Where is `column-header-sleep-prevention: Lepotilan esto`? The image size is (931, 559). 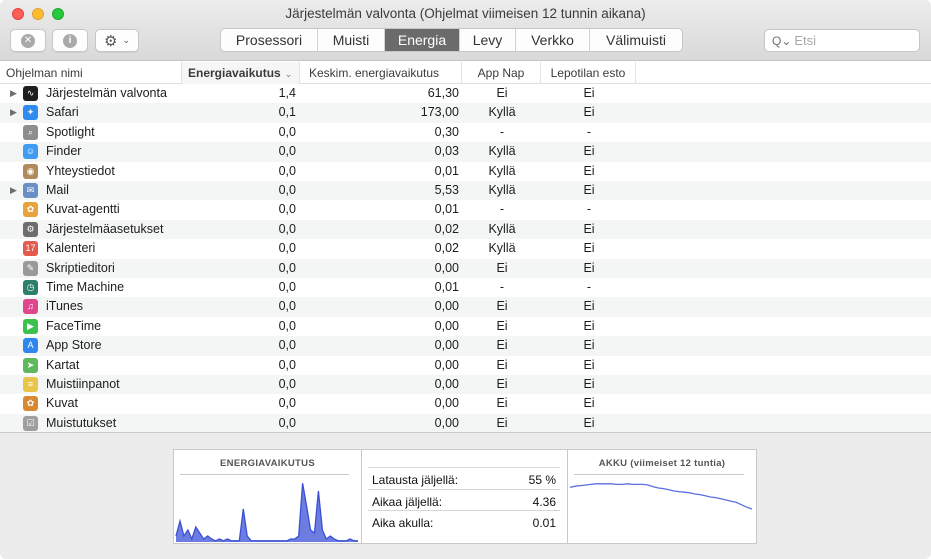 column-header-sleep-prevention: Lepotilan esto is located at coordinates (588, 73).